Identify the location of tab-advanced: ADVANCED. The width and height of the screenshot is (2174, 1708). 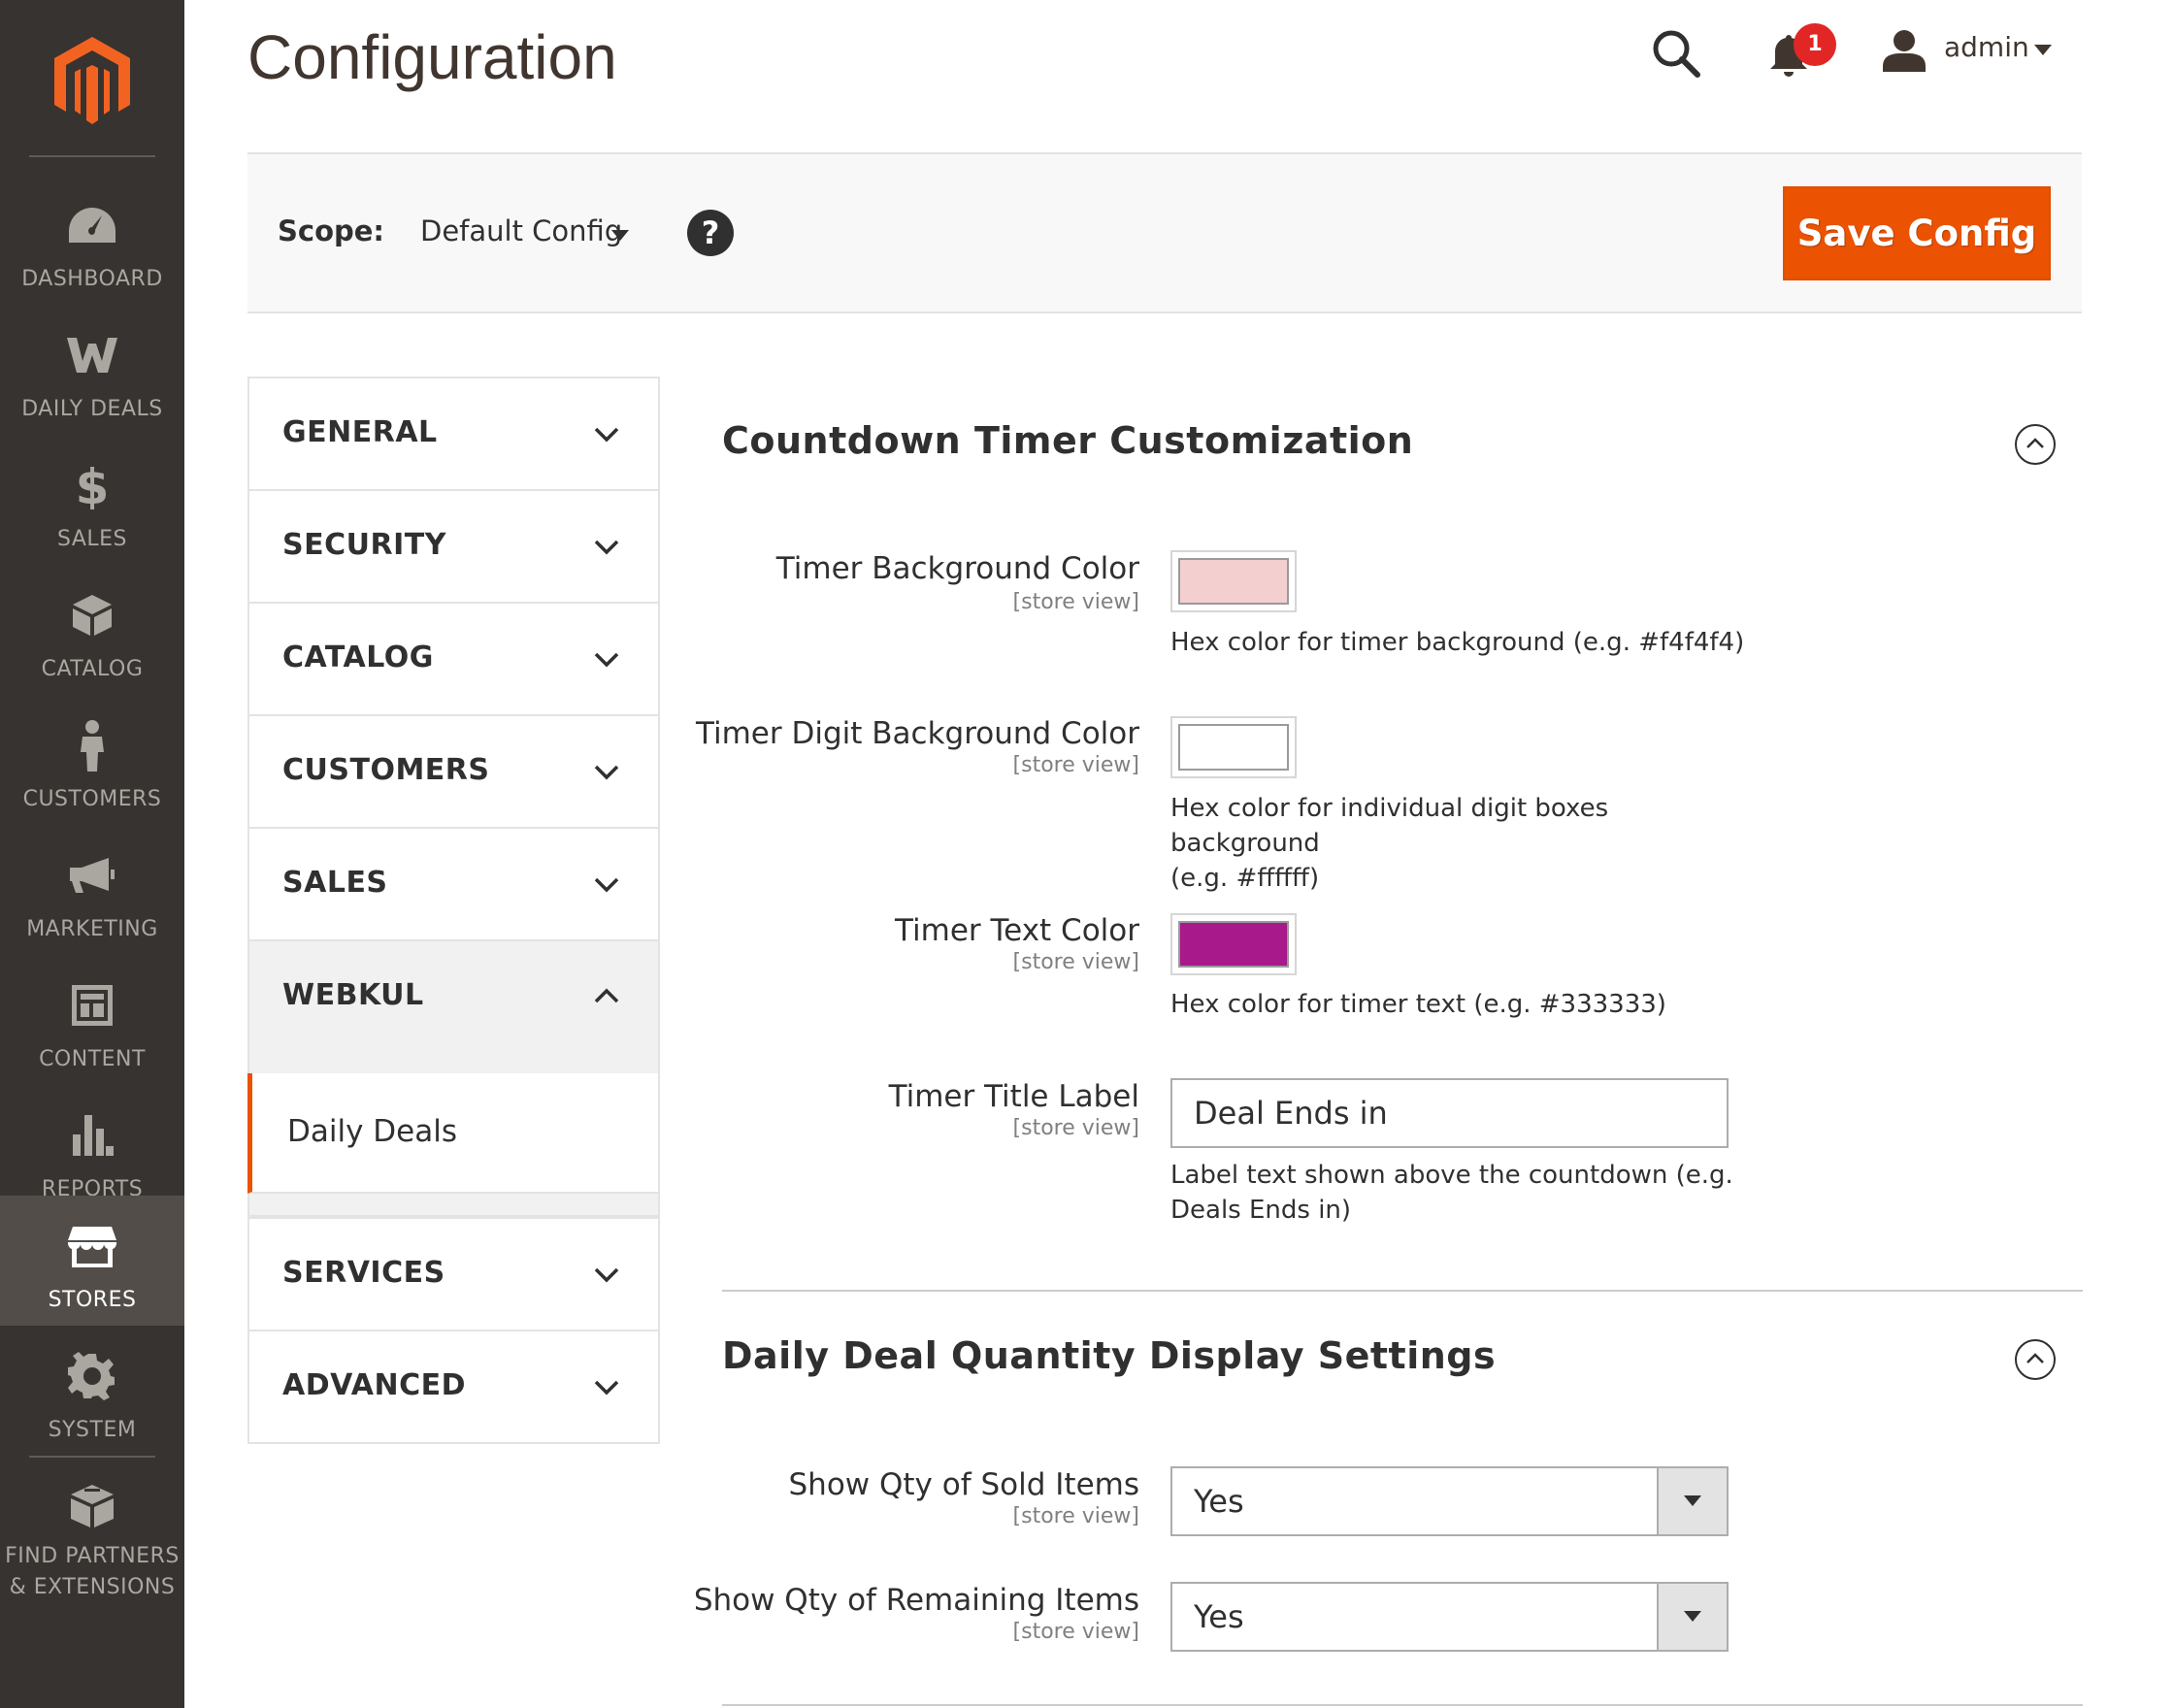
(453, 1387).